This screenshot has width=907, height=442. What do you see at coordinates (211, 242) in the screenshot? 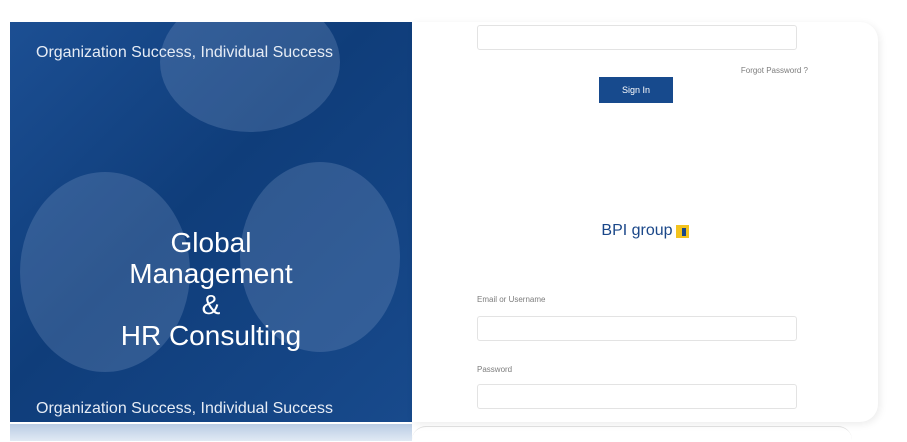
I see `headline-line: Global` at bounding box center [211, 242].